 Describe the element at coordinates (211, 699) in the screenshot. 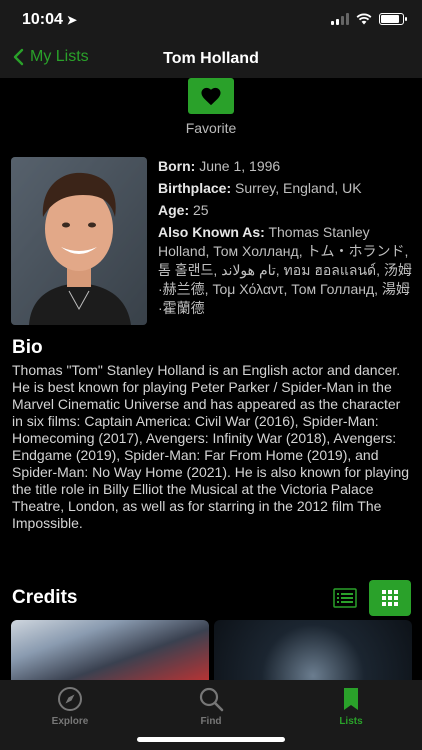

I see `search-icon` at that location.